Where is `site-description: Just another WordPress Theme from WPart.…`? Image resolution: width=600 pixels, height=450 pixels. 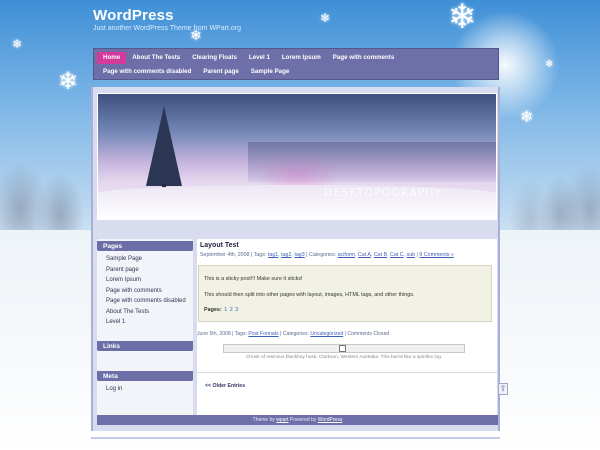 site-description: Just another WordPress Theme from WPart.… is located at coordinates (167, 28).